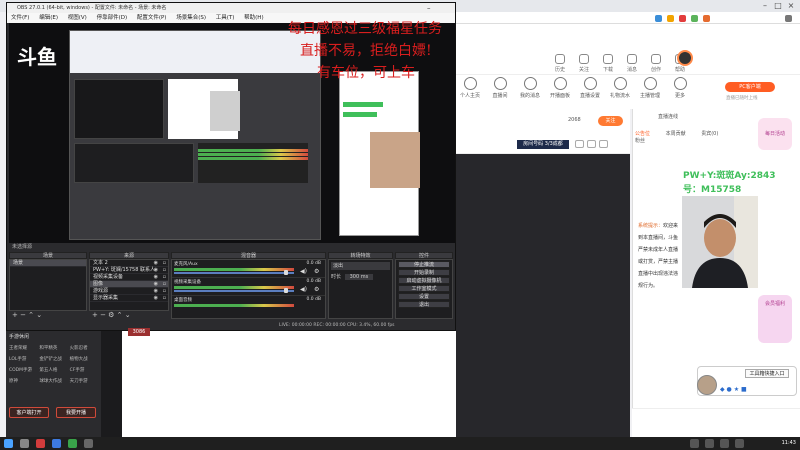 Image resolution: width=800 pixels, height=450 pixels. What do you see at coordinates (76, 412) in the screenshot?
I see `start-broadcast-button: 我要开播` at bounding box center [76, 412].